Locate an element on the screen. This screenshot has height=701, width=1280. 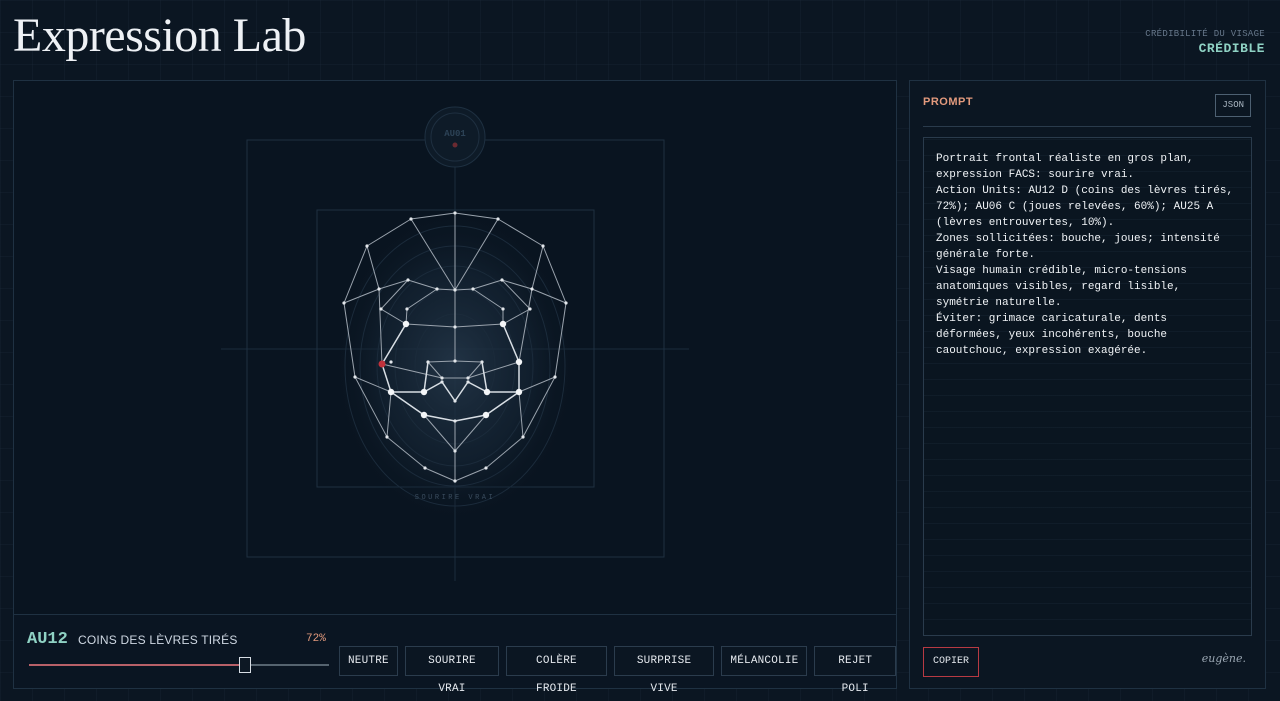
preset-neutre-button: NEUTRE is located at coordinates (368, 661).